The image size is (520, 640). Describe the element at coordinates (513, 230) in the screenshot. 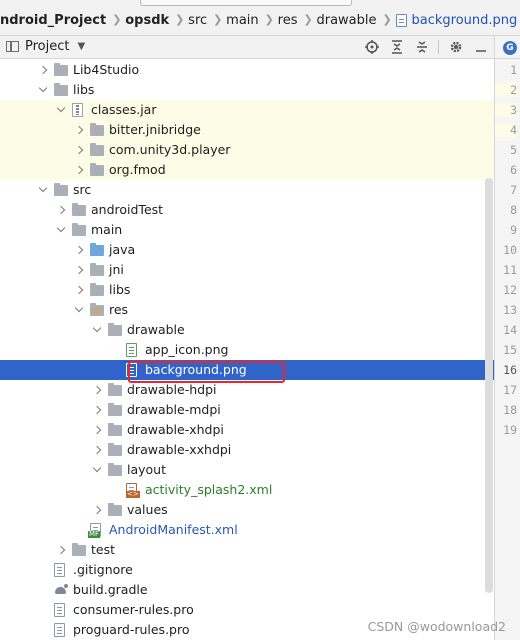

I see `line-number: 9` at that location.